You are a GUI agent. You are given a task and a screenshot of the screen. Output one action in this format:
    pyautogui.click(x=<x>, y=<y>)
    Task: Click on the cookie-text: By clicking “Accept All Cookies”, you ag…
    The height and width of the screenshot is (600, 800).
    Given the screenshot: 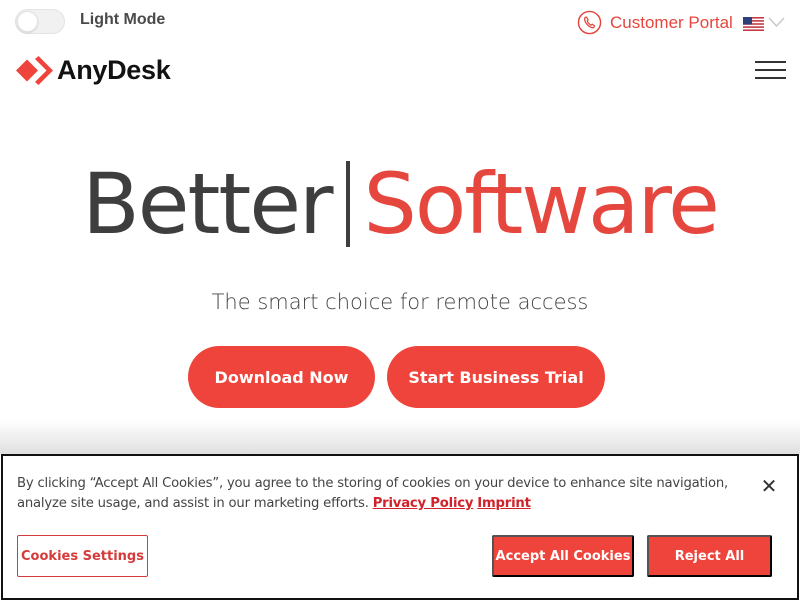 What is the action you would take?
    pyautogui.click(x=382, y=494)
    